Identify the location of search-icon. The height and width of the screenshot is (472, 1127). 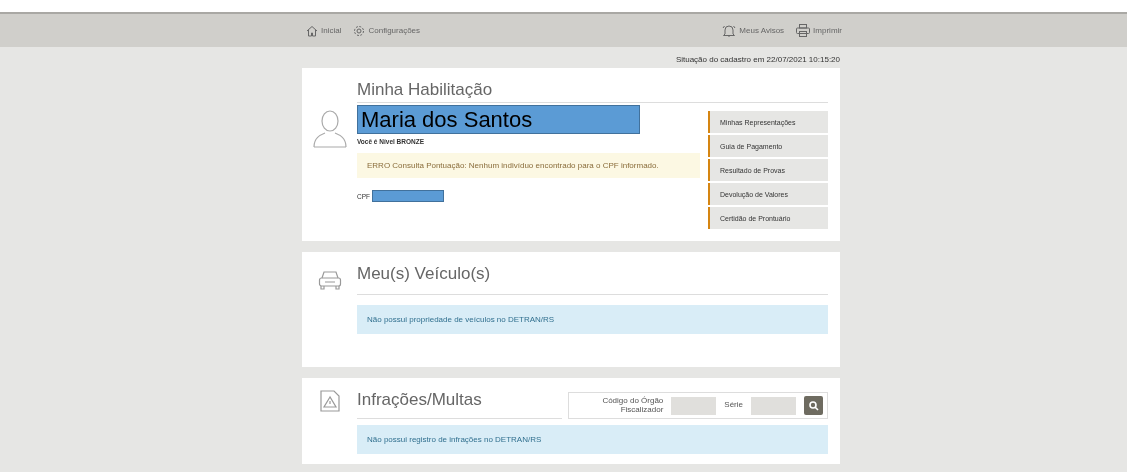
(813, 405).